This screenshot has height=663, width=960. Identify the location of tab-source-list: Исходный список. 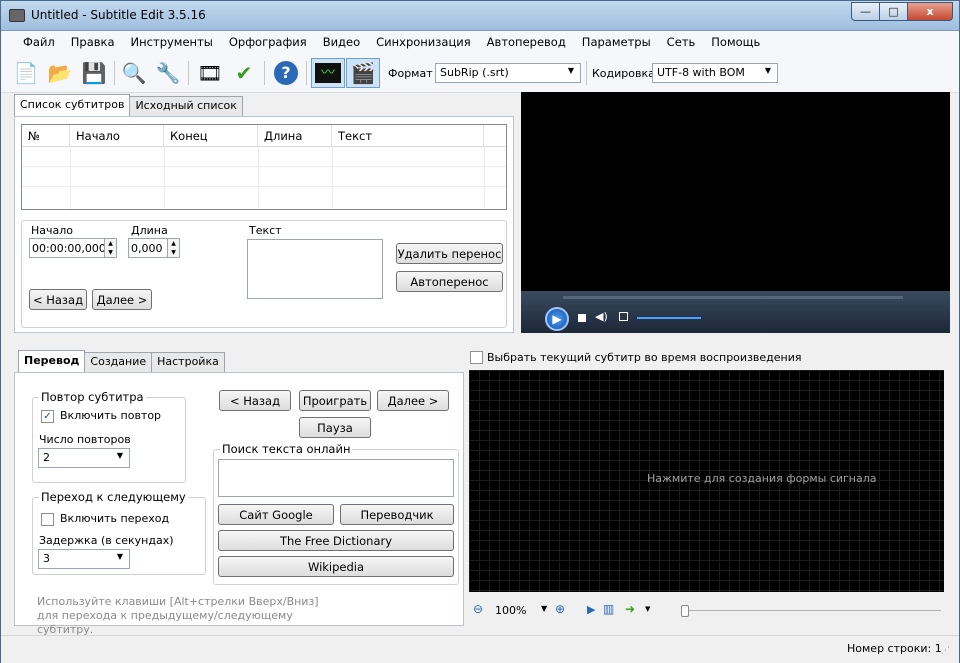
(186, 106).